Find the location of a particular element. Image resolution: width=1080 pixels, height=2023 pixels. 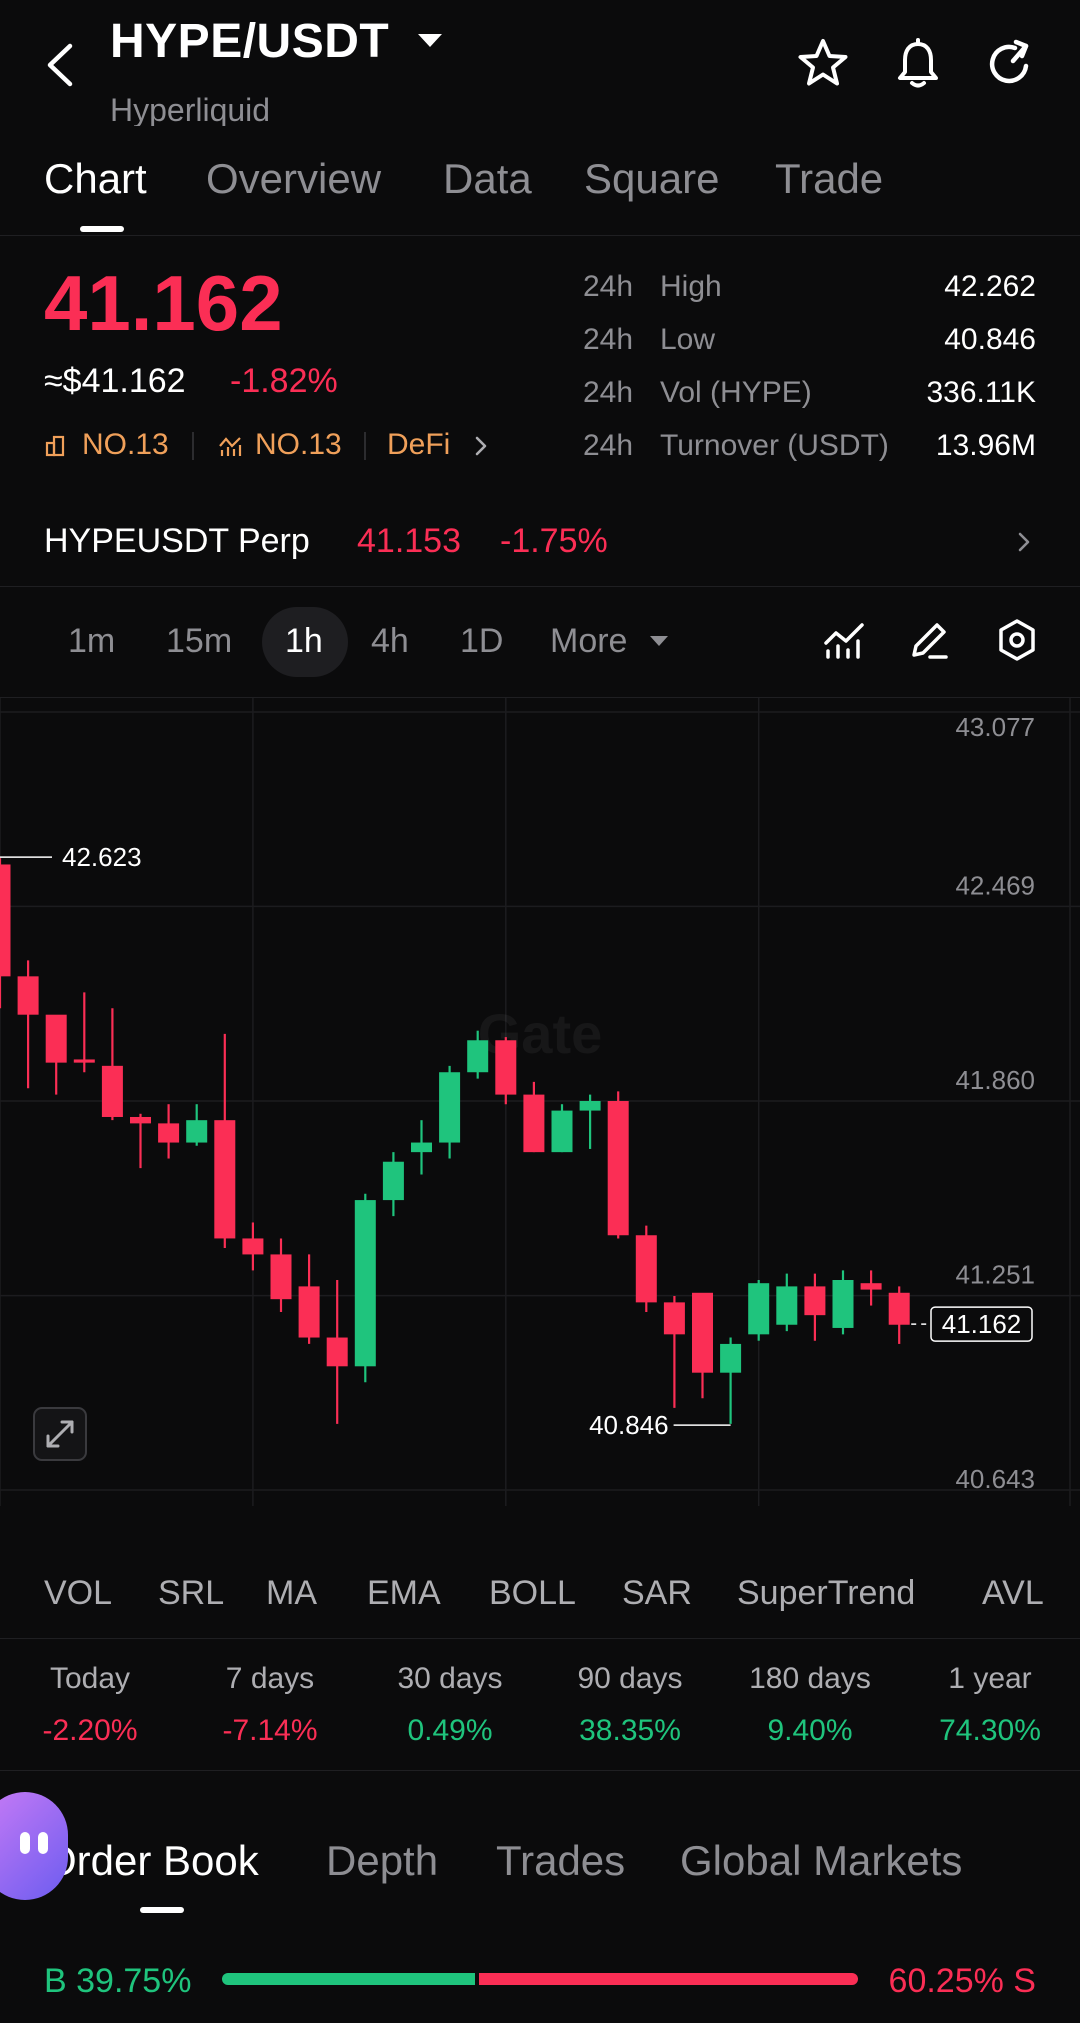

tab-global-markets: Global Markets is located at coordinates (821, 1861).